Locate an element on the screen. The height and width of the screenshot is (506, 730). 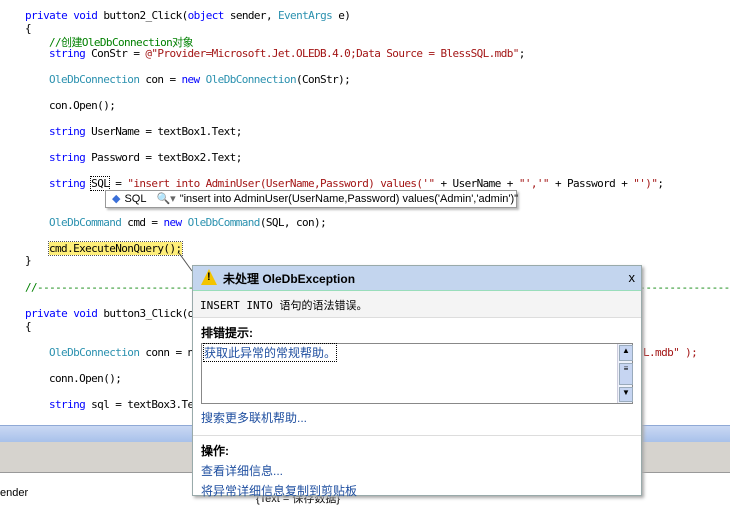
scrollbar: ▲ ≡ ▼ is located at coordinates (625, 373).